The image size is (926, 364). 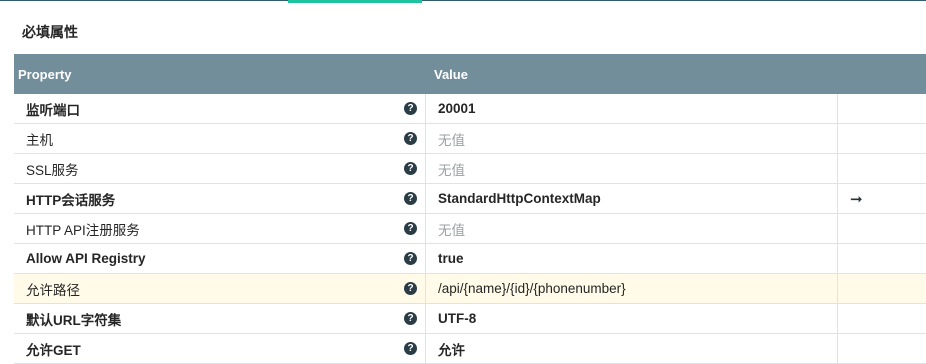 I want to click on table-row: HTTP会话服务? StandardHttpContextMap ➞, so click(x=470, y=199).